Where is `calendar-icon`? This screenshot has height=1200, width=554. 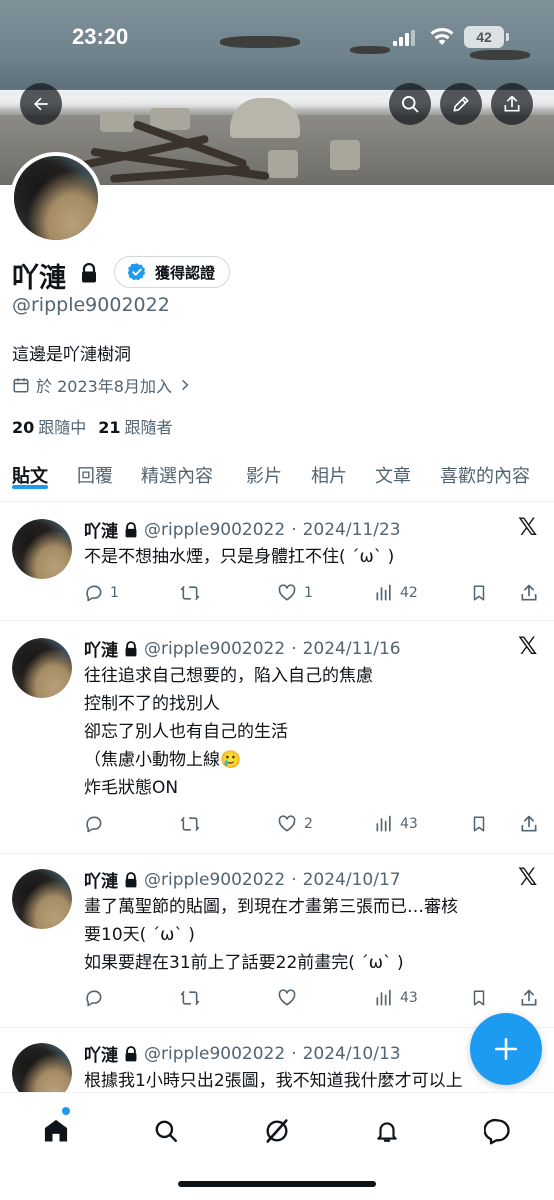 calendar-icon is located at coordinates (21, 385).